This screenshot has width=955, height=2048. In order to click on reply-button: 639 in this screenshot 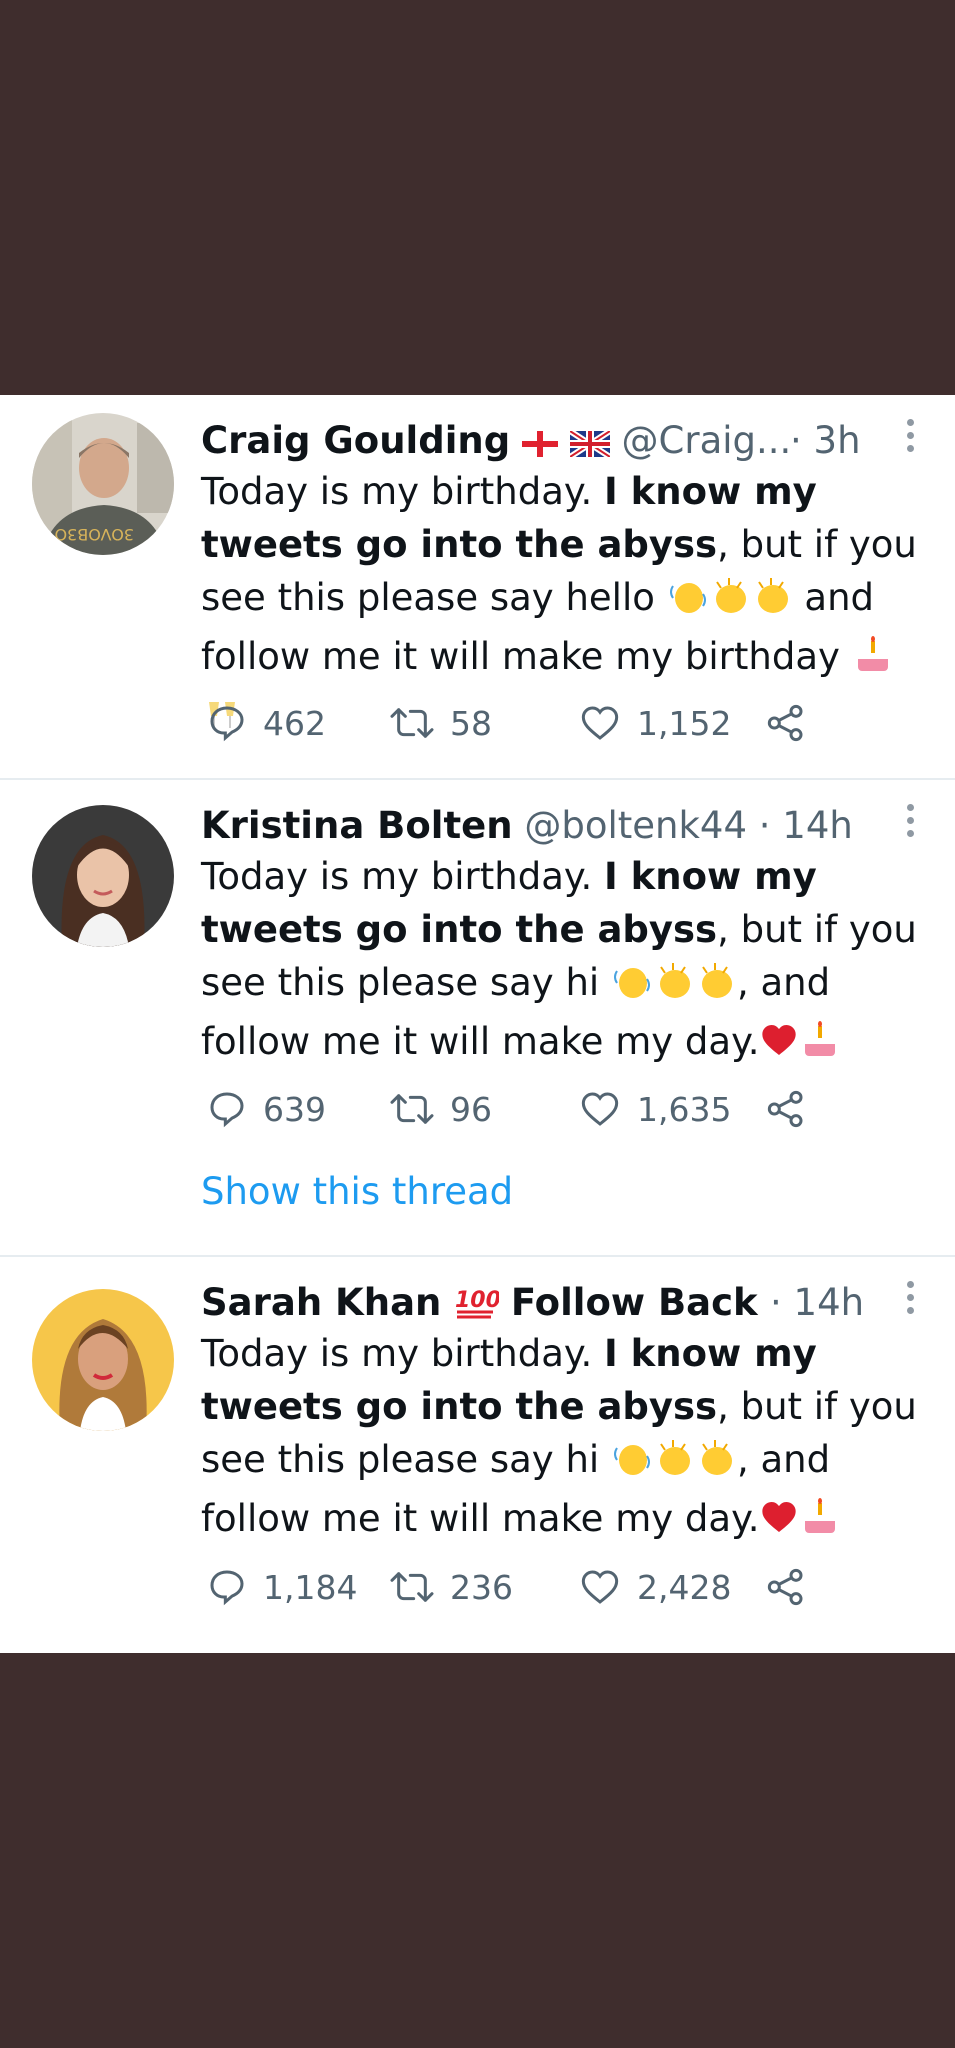, I will do `click(266, 1109)`.